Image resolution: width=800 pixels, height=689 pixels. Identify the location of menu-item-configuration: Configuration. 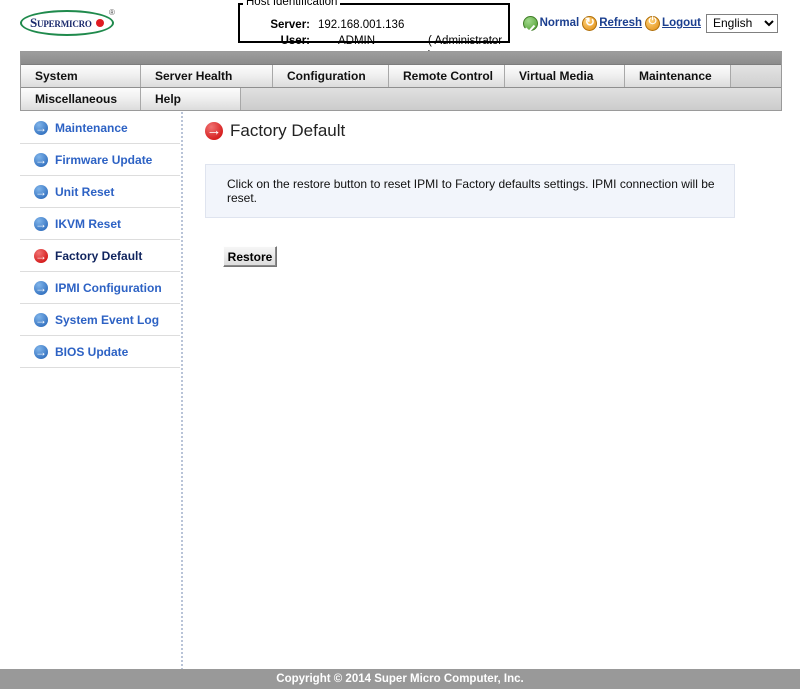
(331, 76).